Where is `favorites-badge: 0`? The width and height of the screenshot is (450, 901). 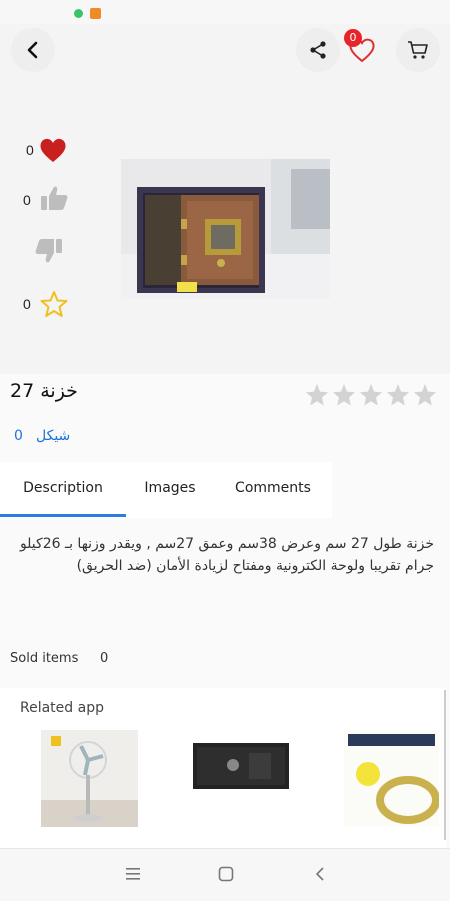
favorites-badge: 0 is located at coordinates (353, 38).